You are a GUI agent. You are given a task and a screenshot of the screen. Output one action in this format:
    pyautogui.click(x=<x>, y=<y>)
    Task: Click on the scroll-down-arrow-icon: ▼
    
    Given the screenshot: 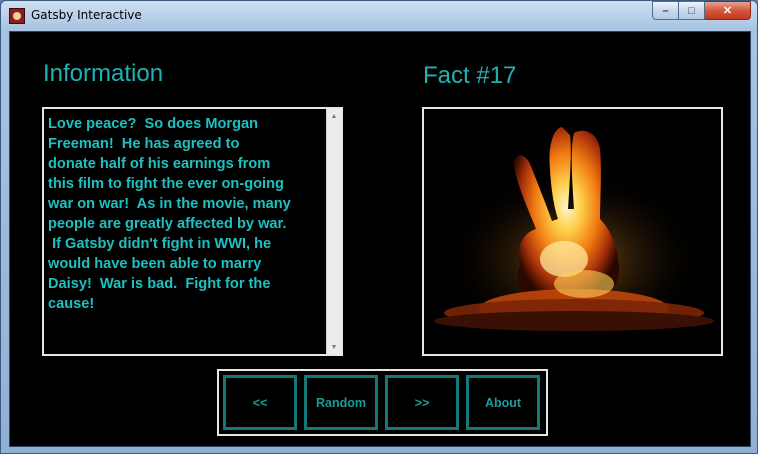 What is the action you would take?
    pyautogui.click(x=334, y=347)
    